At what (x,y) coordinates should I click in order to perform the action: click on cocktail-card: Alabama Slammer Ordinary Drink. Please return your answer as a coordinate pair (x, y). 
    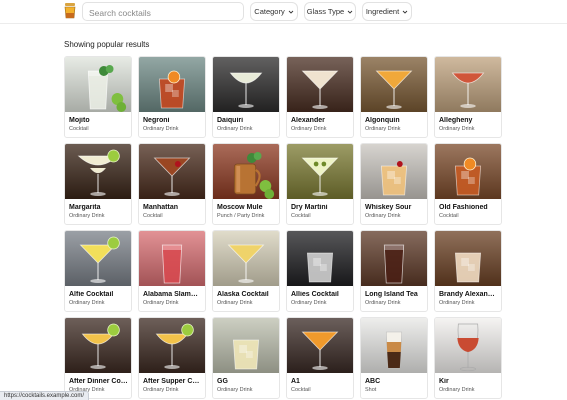
    Looking at the image, I should click on (172, 271).